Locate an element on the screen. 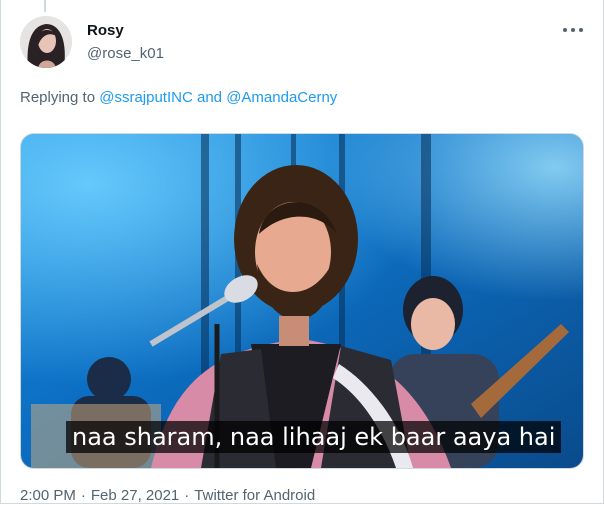  mention-conjunction: and is located at coordinates (209, 97).